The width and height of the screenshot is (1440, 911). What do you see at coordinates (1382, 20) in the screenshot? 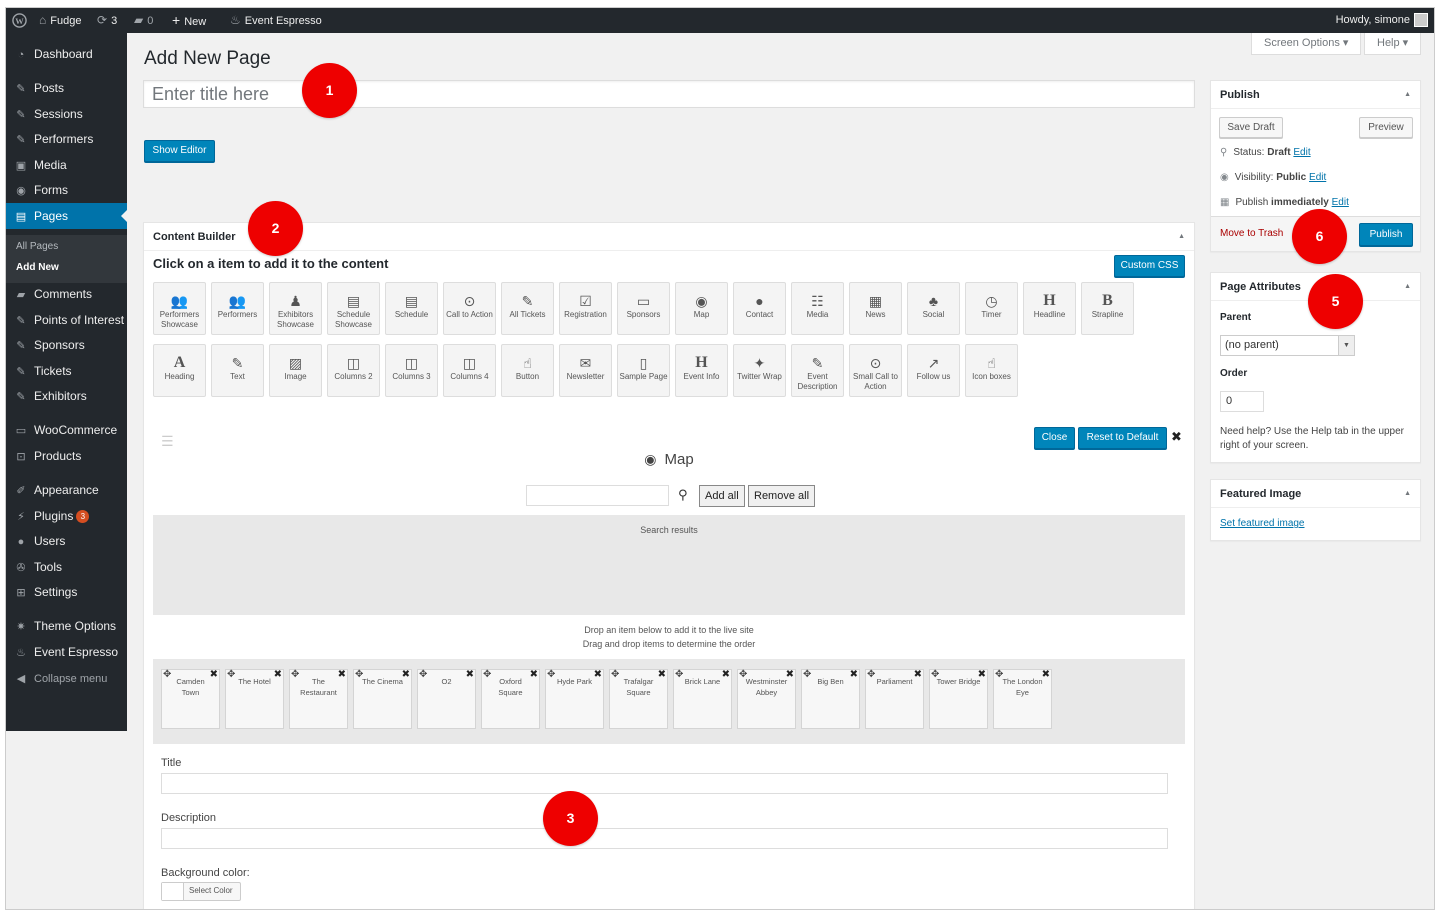
I see `account-menu: Howdy, simone` at bounding box center [1382, 20].